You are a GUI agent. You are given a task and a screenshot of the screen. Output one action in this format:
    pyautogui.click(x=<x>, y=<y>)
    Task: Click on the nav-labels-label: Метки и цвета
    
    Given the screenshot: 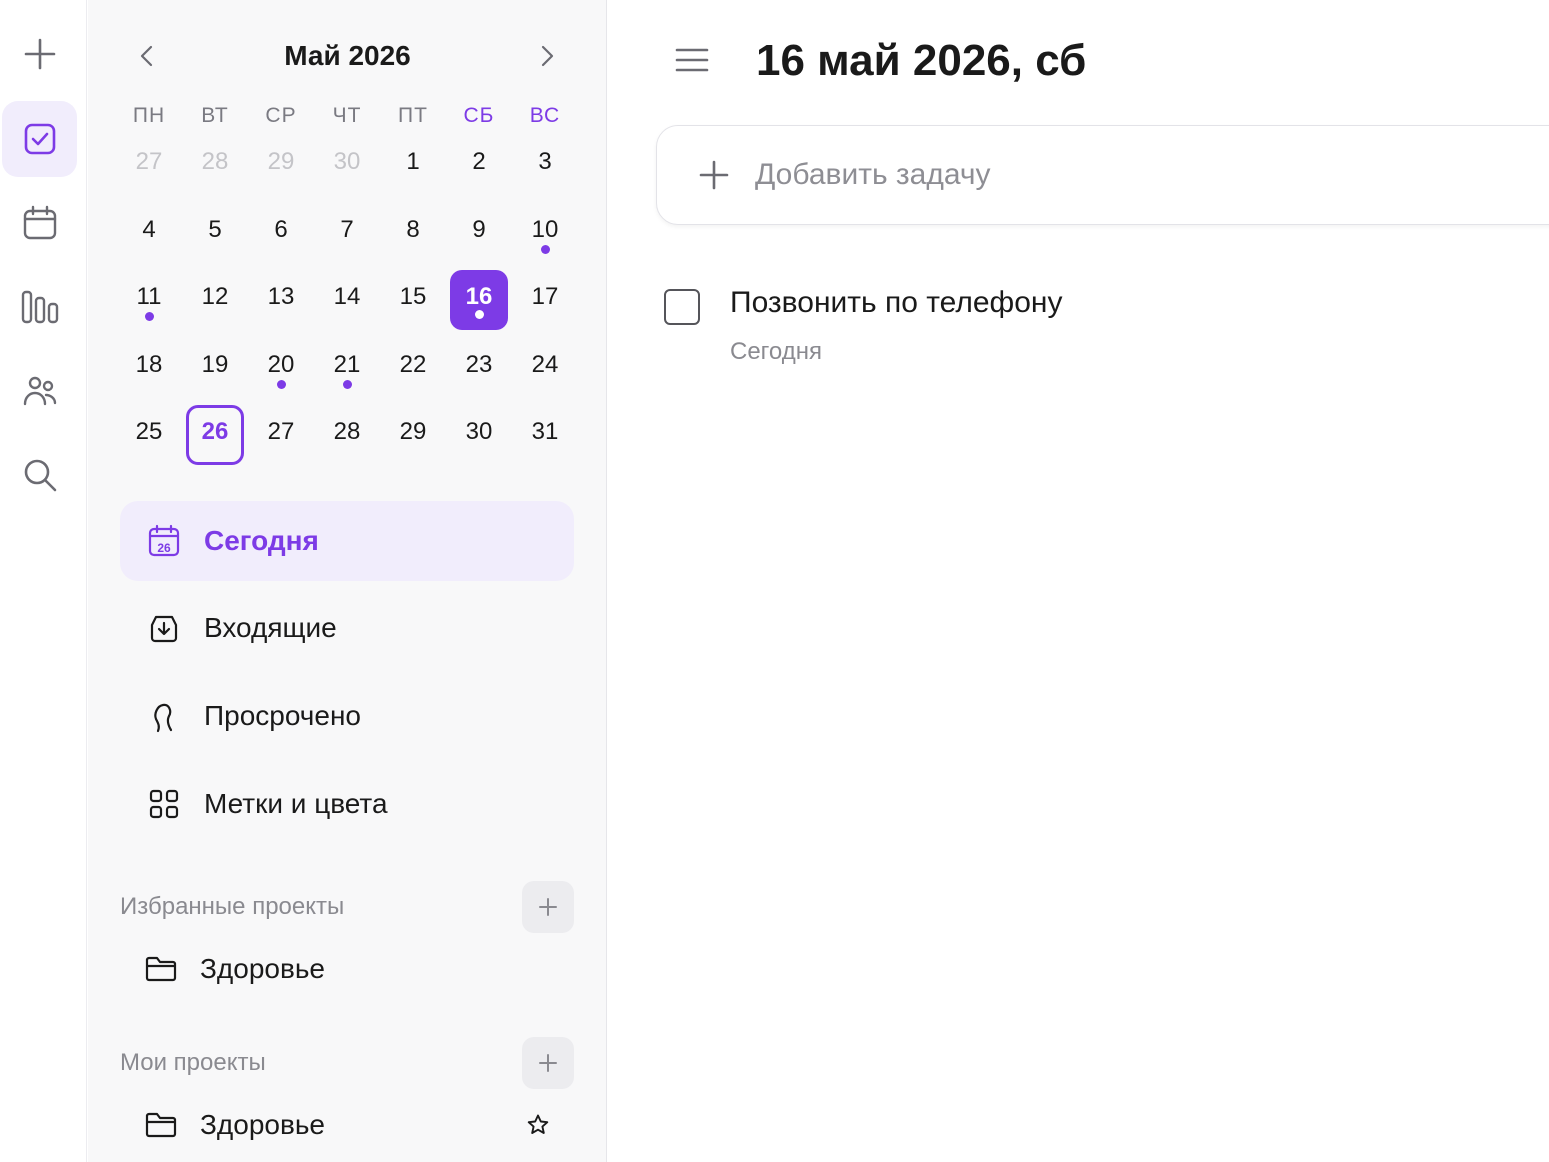 What is the action you would take?
    pyautogui.click(x=296, y=803)
    